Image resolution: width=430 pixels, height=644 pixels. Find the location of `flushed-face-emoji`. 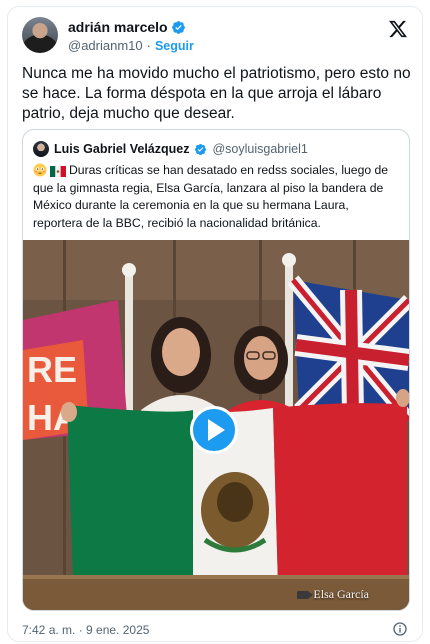

flushed-face-emoji is located at coordinates (40, 170).